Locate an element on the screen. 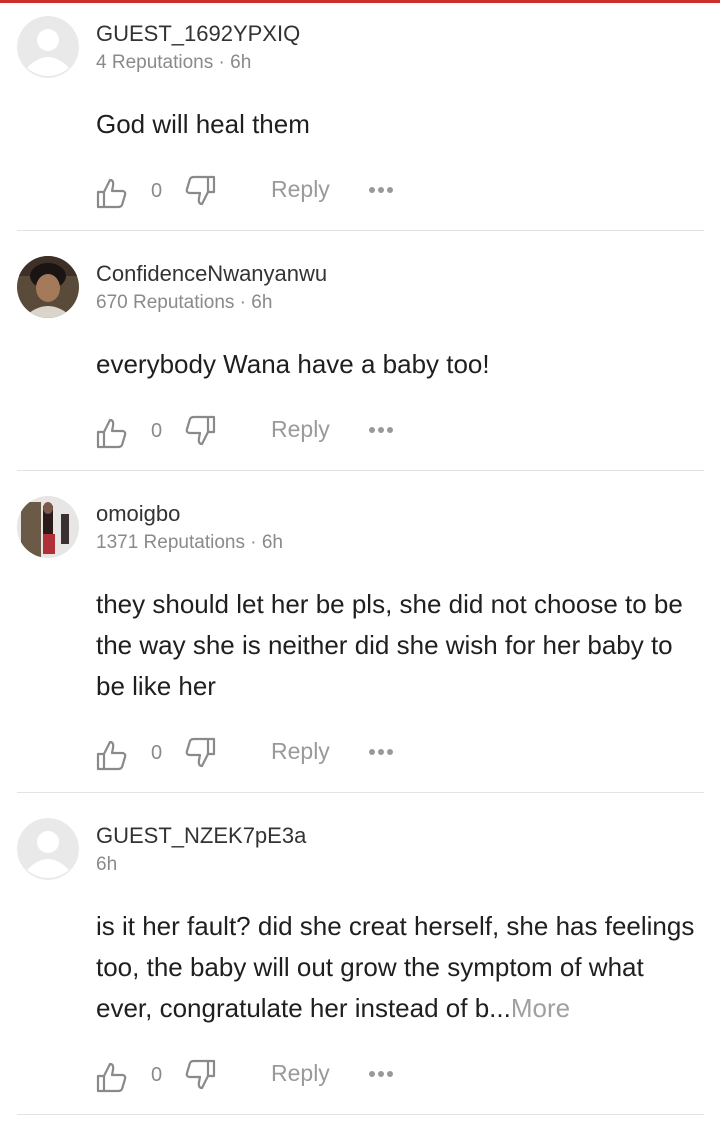  comment-meta: 1371 Reputations · 6h is located at coordinates (189, 542).